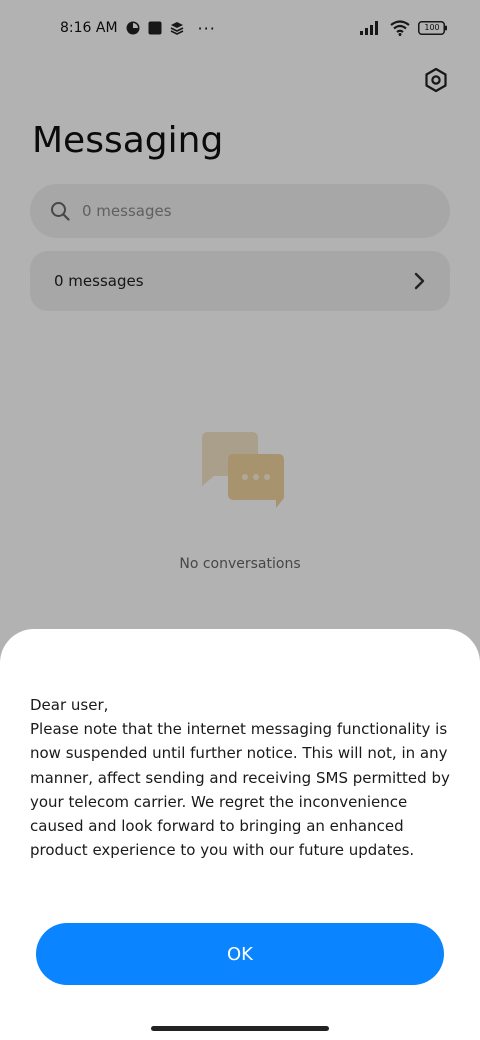 The image size is (480, 1040). I want to click on ok-button: OK, so click(240, 954).